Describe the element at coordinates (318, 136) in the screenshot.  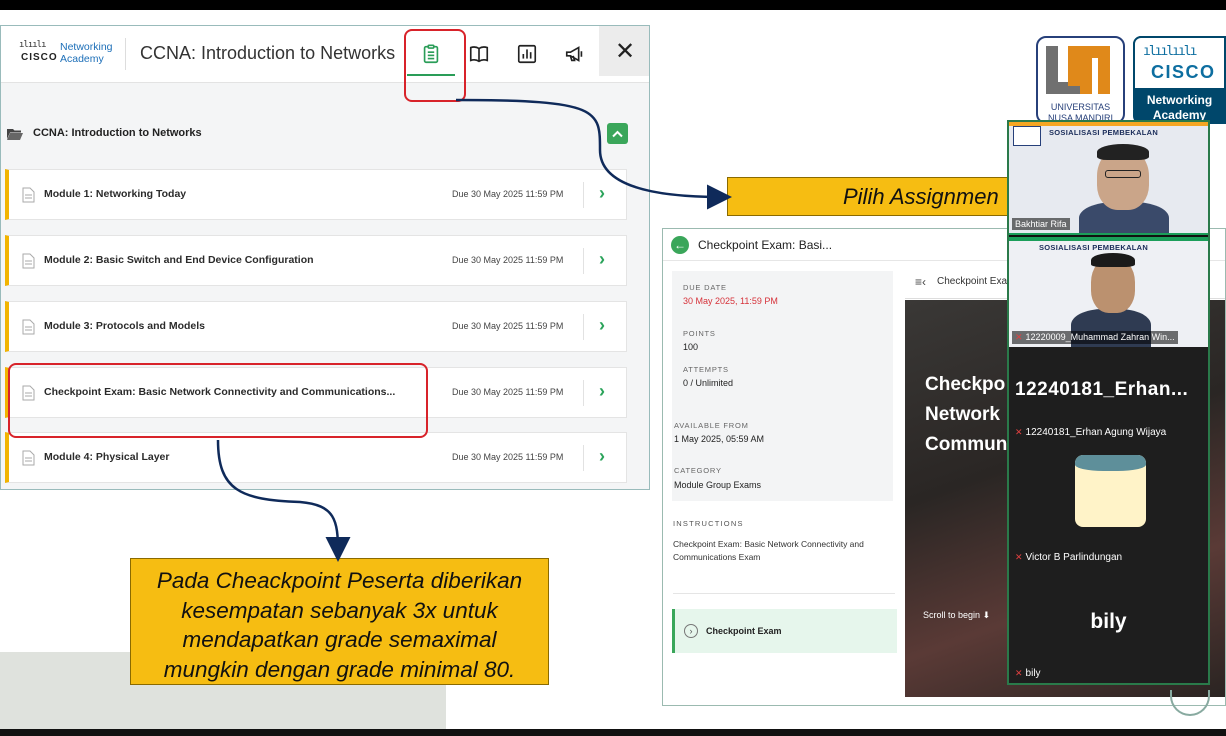
I see `course-section-row: CCNA: Introduction to Networks` at that location.